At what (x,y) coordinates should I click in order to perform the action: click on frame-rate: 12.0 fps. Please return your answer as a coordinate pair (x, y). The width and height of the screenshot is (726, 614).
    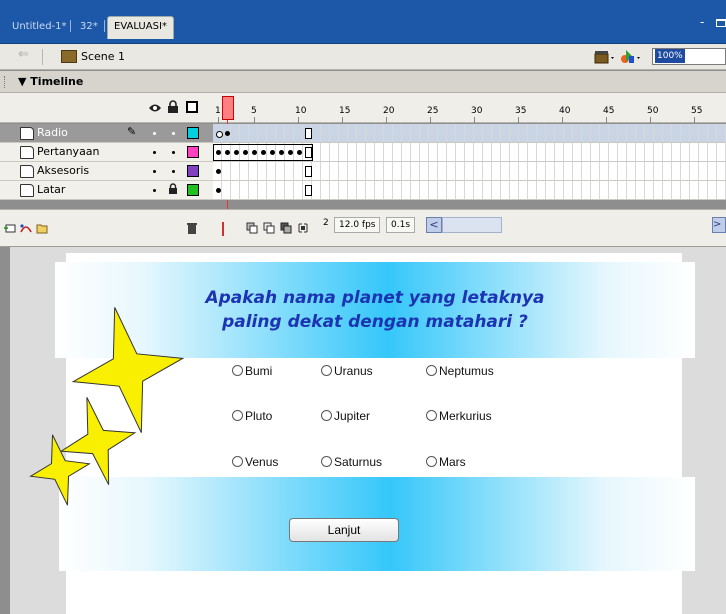
    Looking at the image, I should click on (357, 225).